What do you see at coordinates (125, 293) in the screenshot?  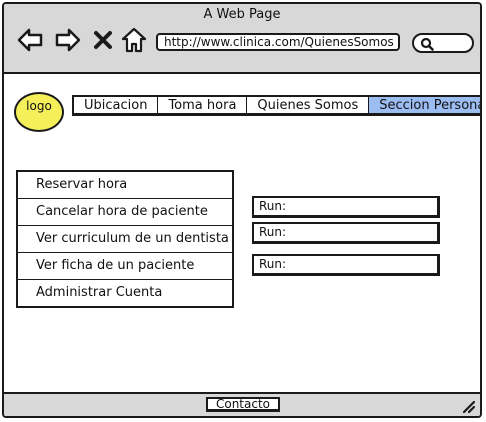 I see `menu-item-administrar-cuenta: Administrar Cuenta` at bounding box center [125, 293].